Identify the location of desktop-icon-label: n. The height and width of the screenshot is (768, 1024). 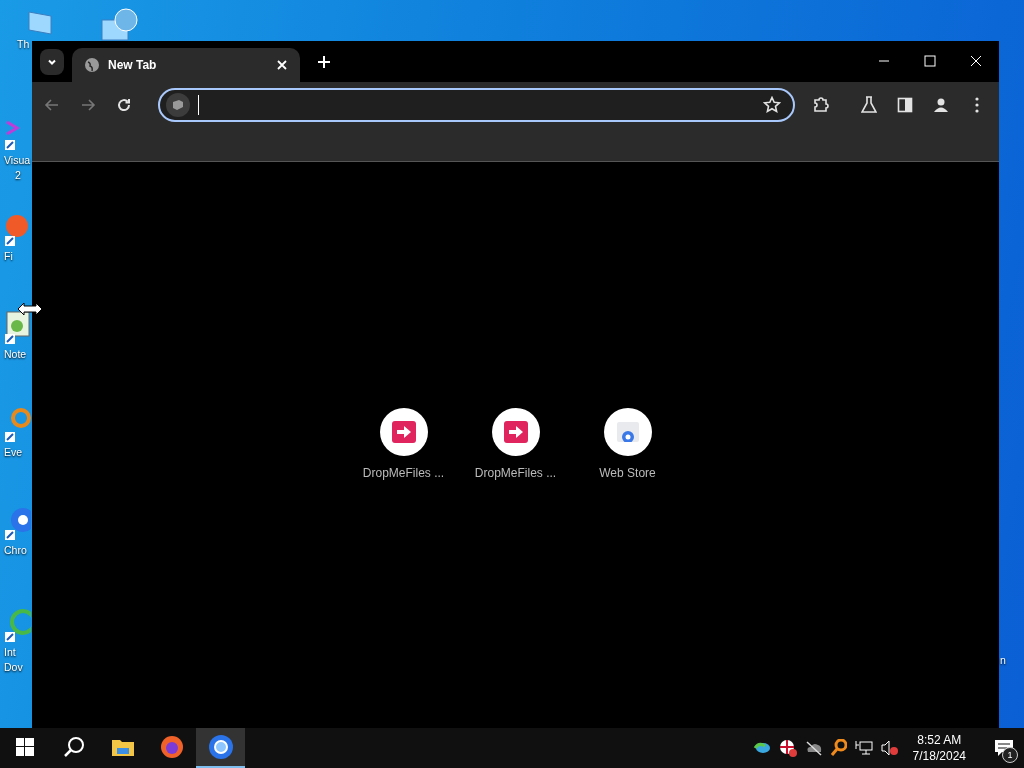
(1003, 660).